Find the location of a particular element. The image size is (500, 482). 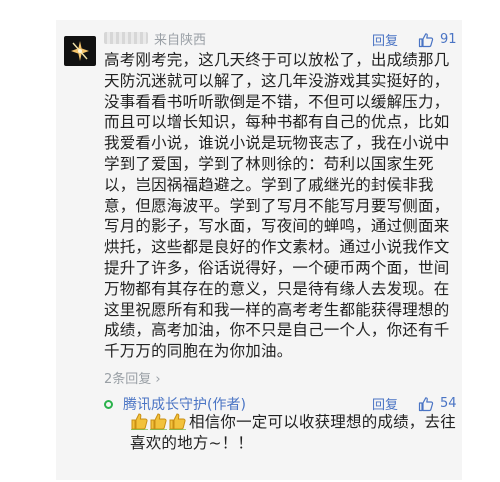

comment-location: 来自陕西 is located at coordinates (180, 40).